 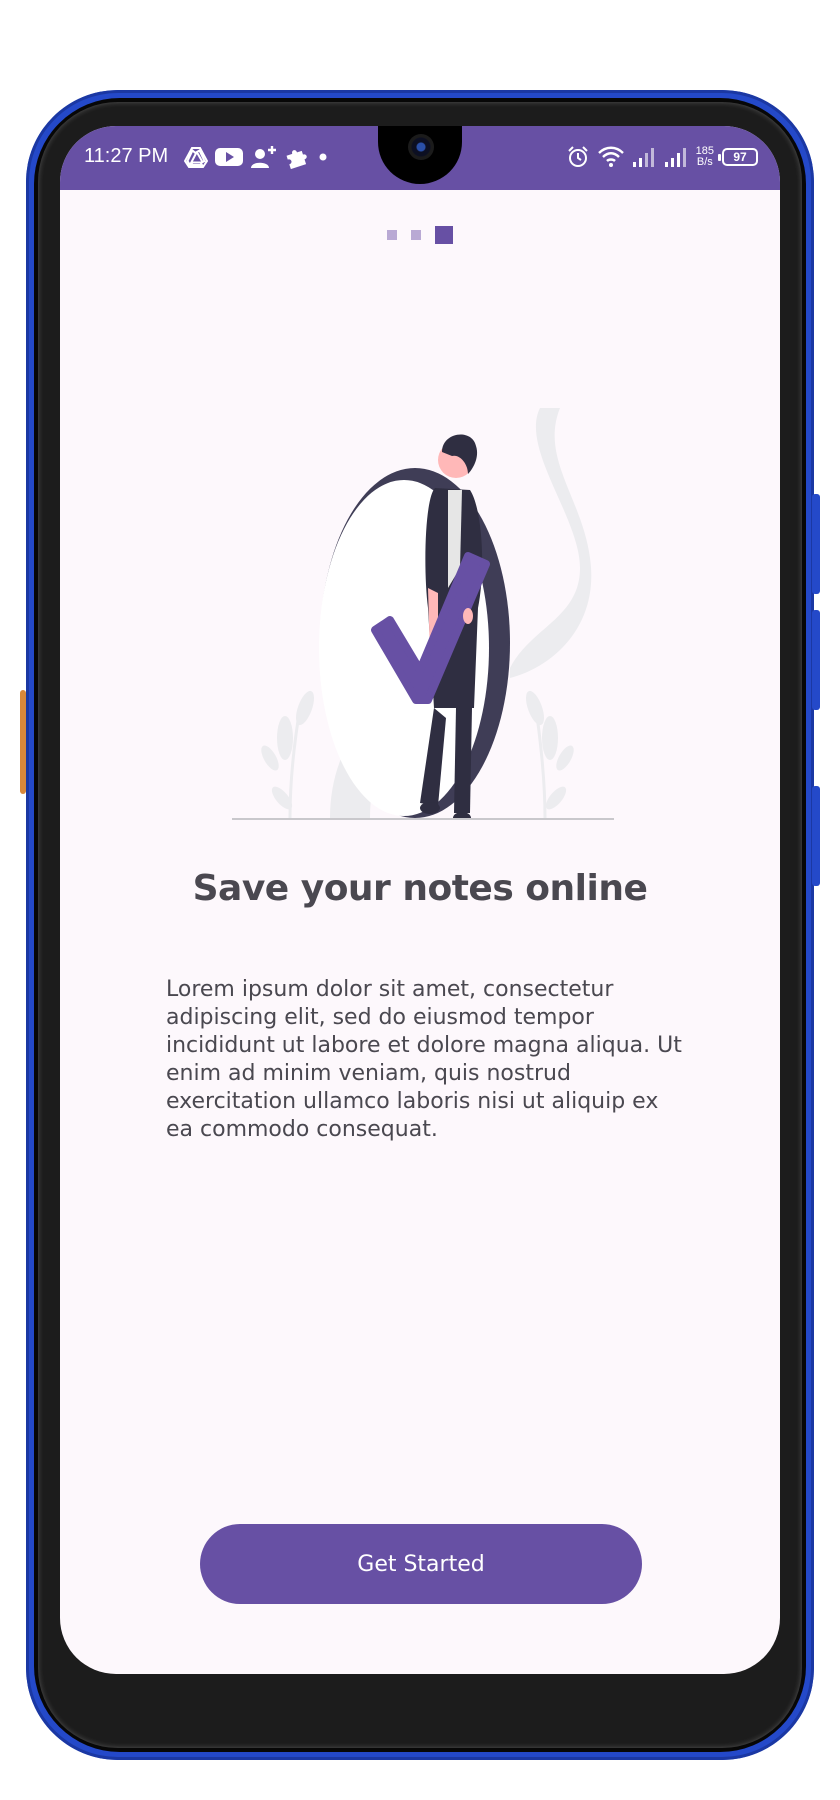 I want to click on battery-indicator: 97, so click(x=738, y=157).